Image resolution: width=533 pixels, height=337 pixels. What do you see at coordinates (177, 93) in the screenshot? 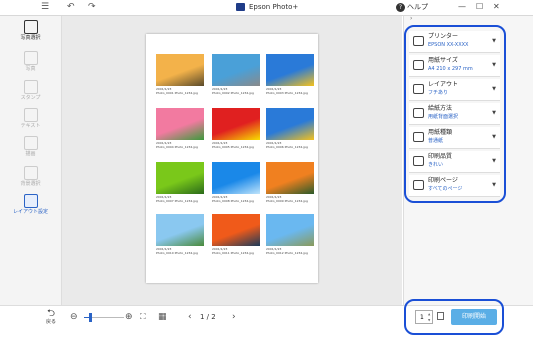
I see `photo-filename: Photo_0001 Photo_1234.jpg` at bounding box center [177, 93].